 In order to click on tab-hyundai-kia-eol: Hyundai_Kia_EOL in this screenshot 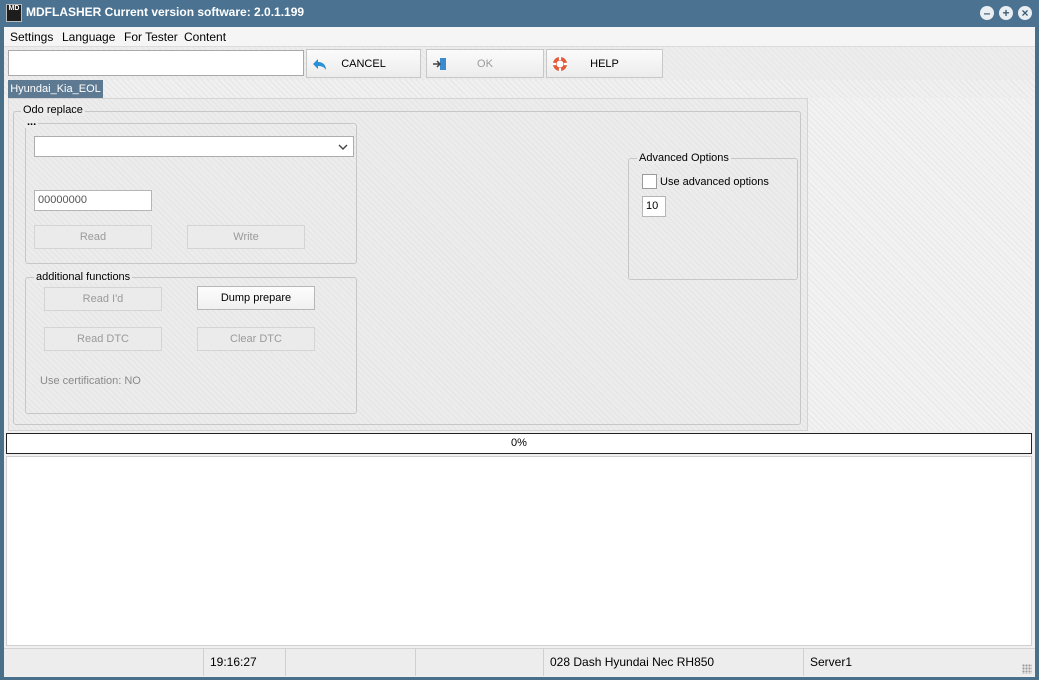, I will do `click(55, 89)`.